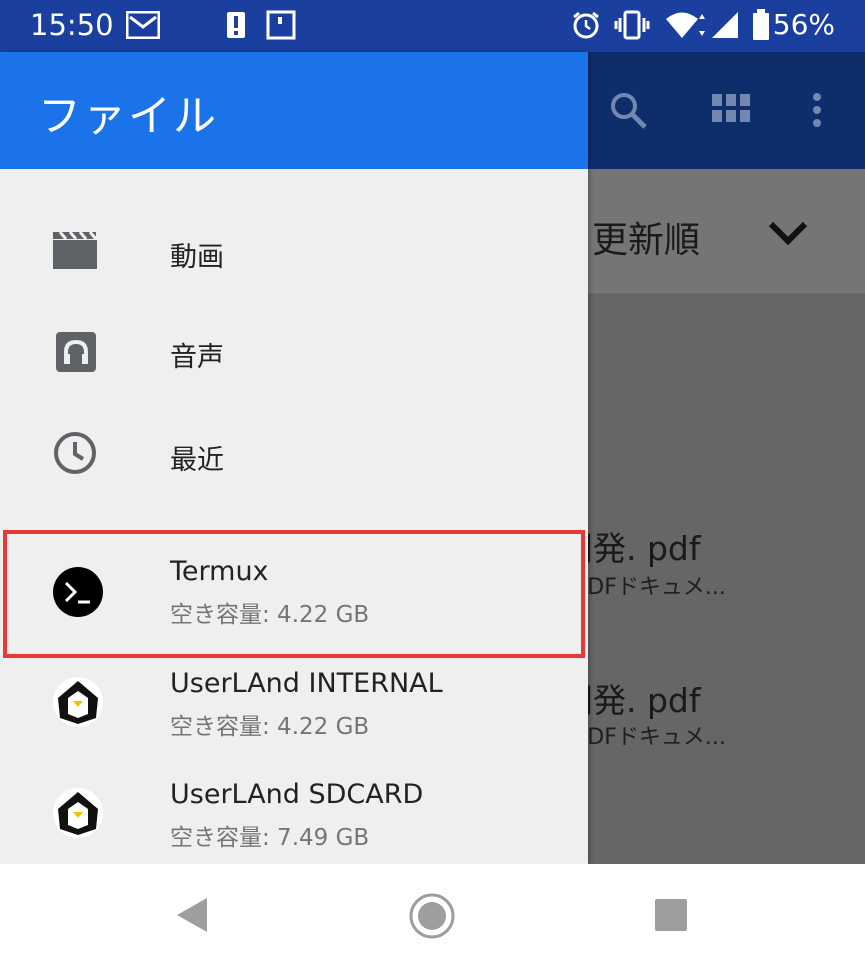 The image size is (865, 966). What do you see at coordinates (76, 352) in the screenshot?
I see `audio-icon` at bounding box center [76, 352].